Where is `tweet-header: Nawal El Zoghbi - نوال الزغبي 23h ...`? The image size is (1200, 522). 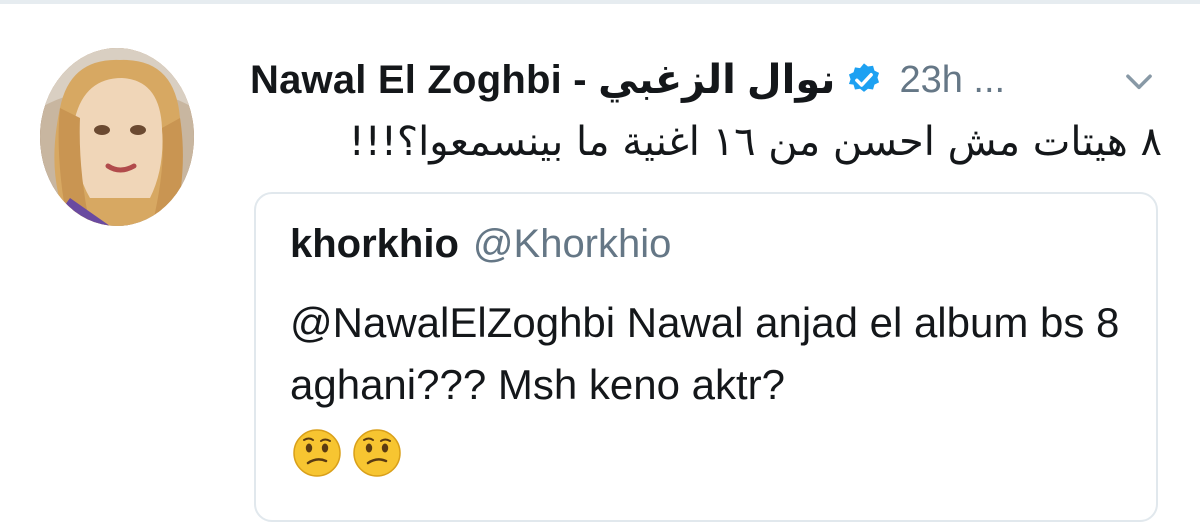 tweet-header: Nawal El Zoghbi - نوال الزغبي 23h ... is located at coordinates (710, 80).